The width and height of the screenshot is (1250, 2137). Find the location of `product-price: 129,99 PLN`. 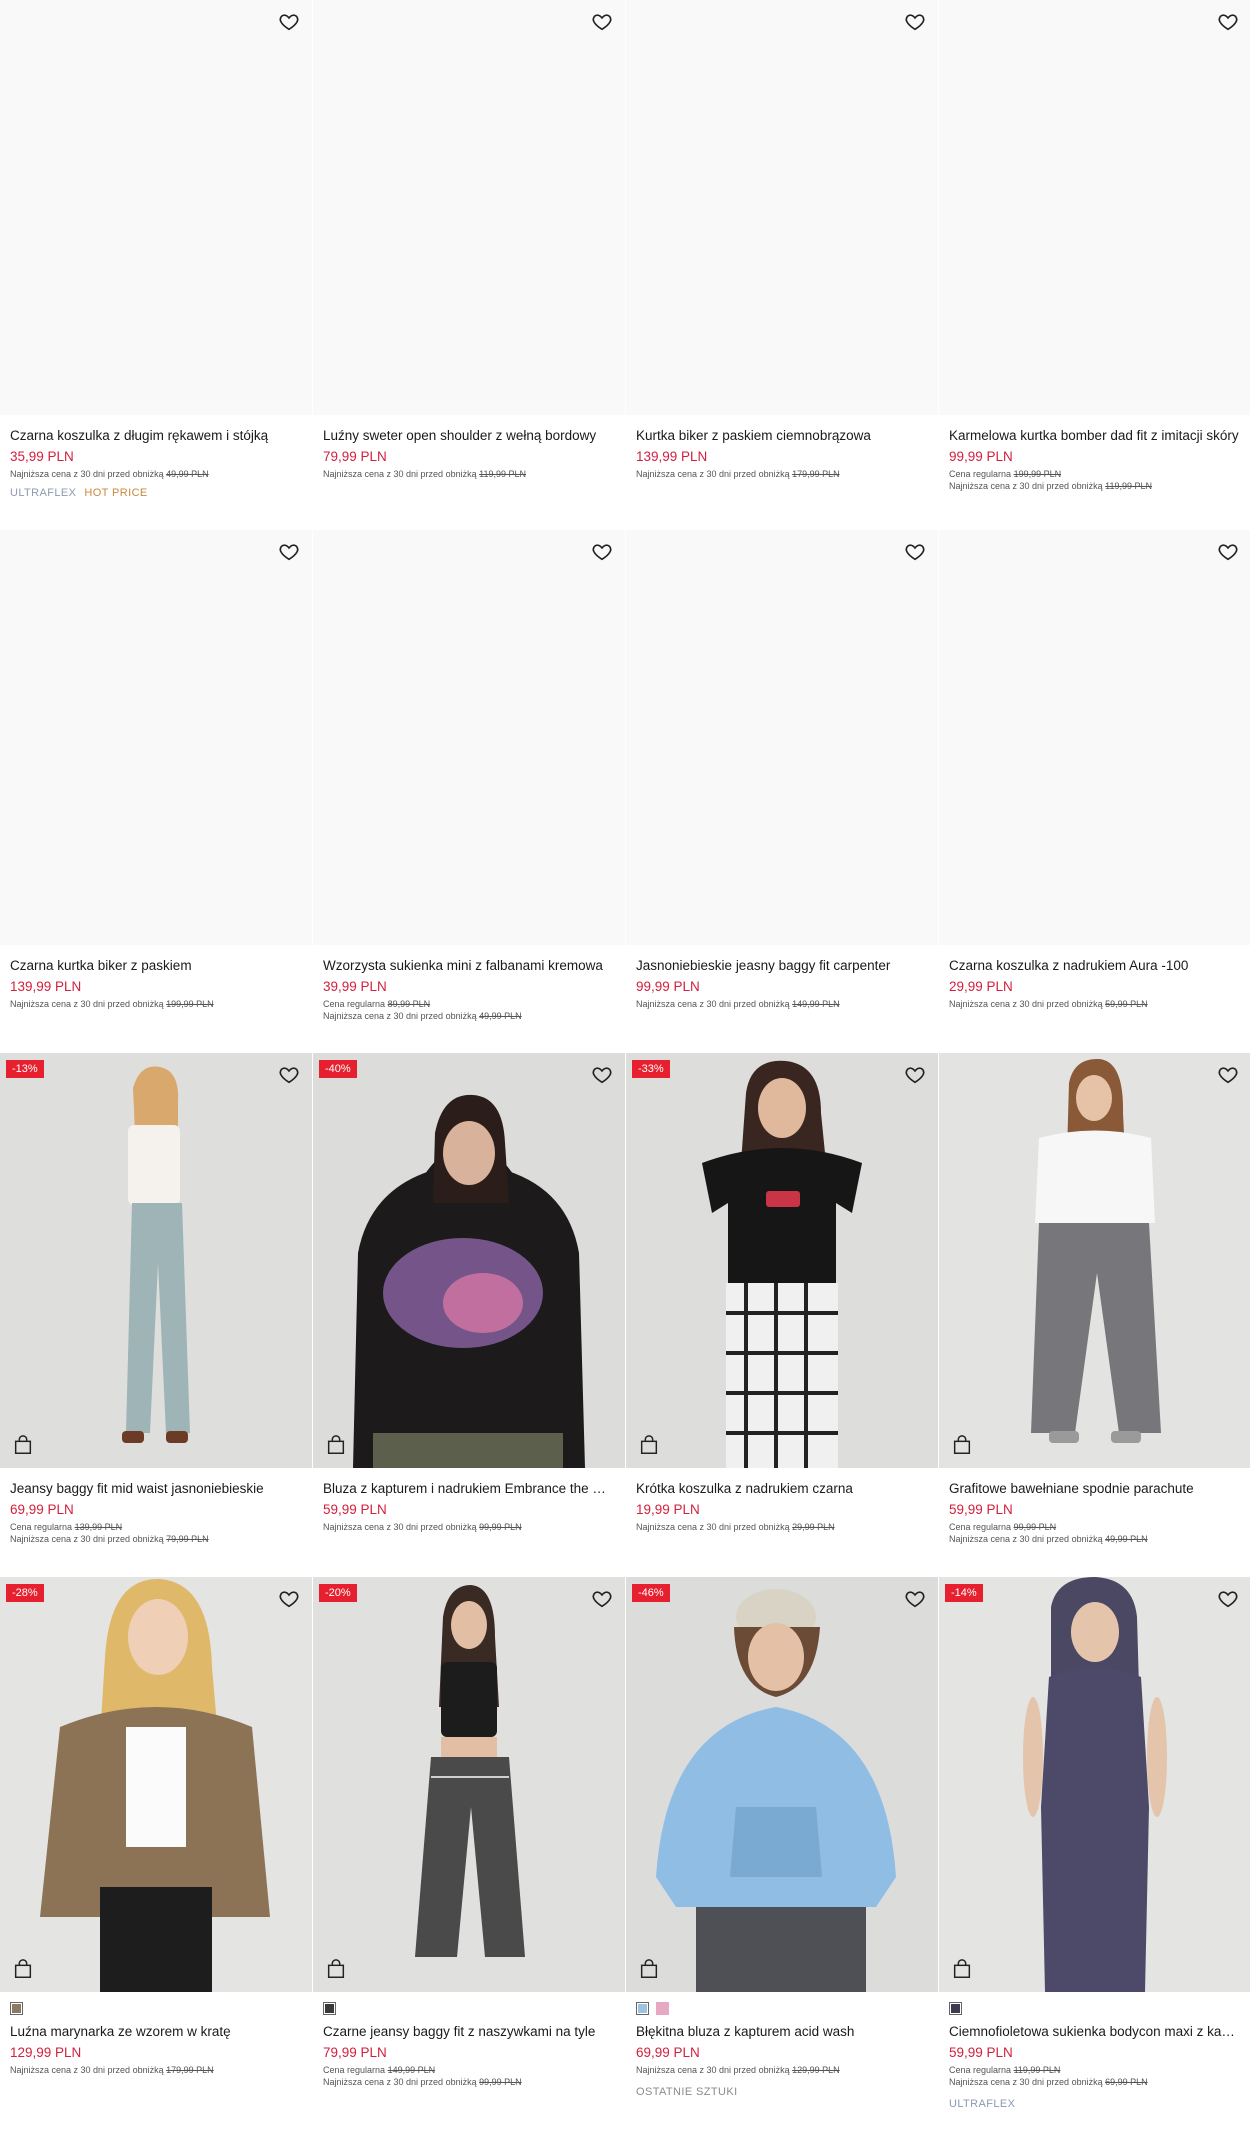

product-price: 129,99 PLN is located at coordinates (46, 2052).